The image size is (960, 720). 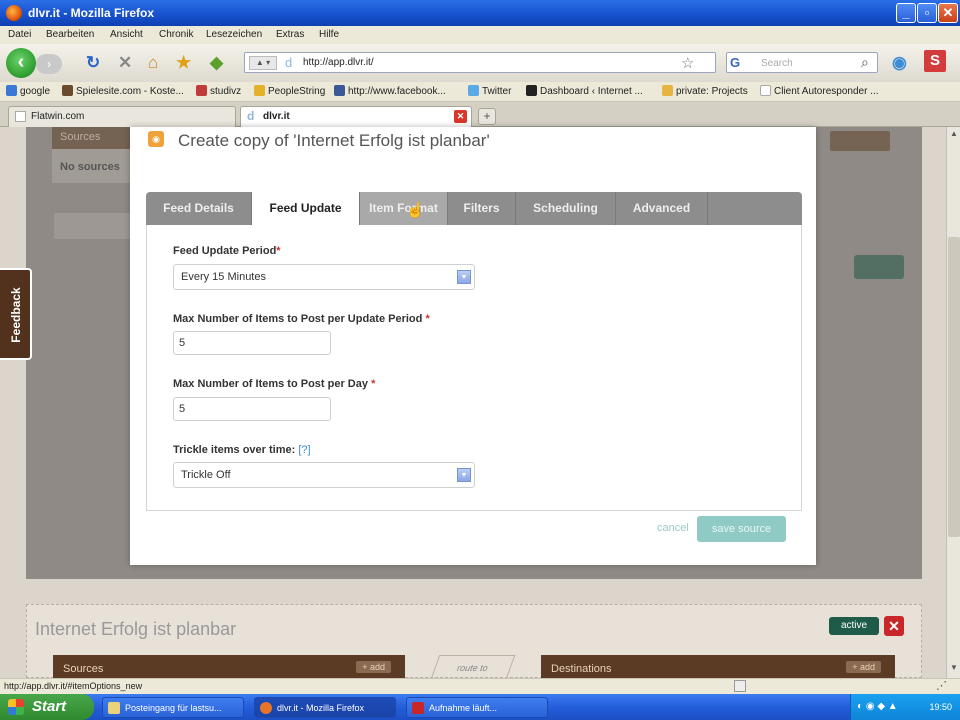 I want to click on tab-bar: Flatwin.com d dlvr.it ✕ +, so click(x=480, y=115).